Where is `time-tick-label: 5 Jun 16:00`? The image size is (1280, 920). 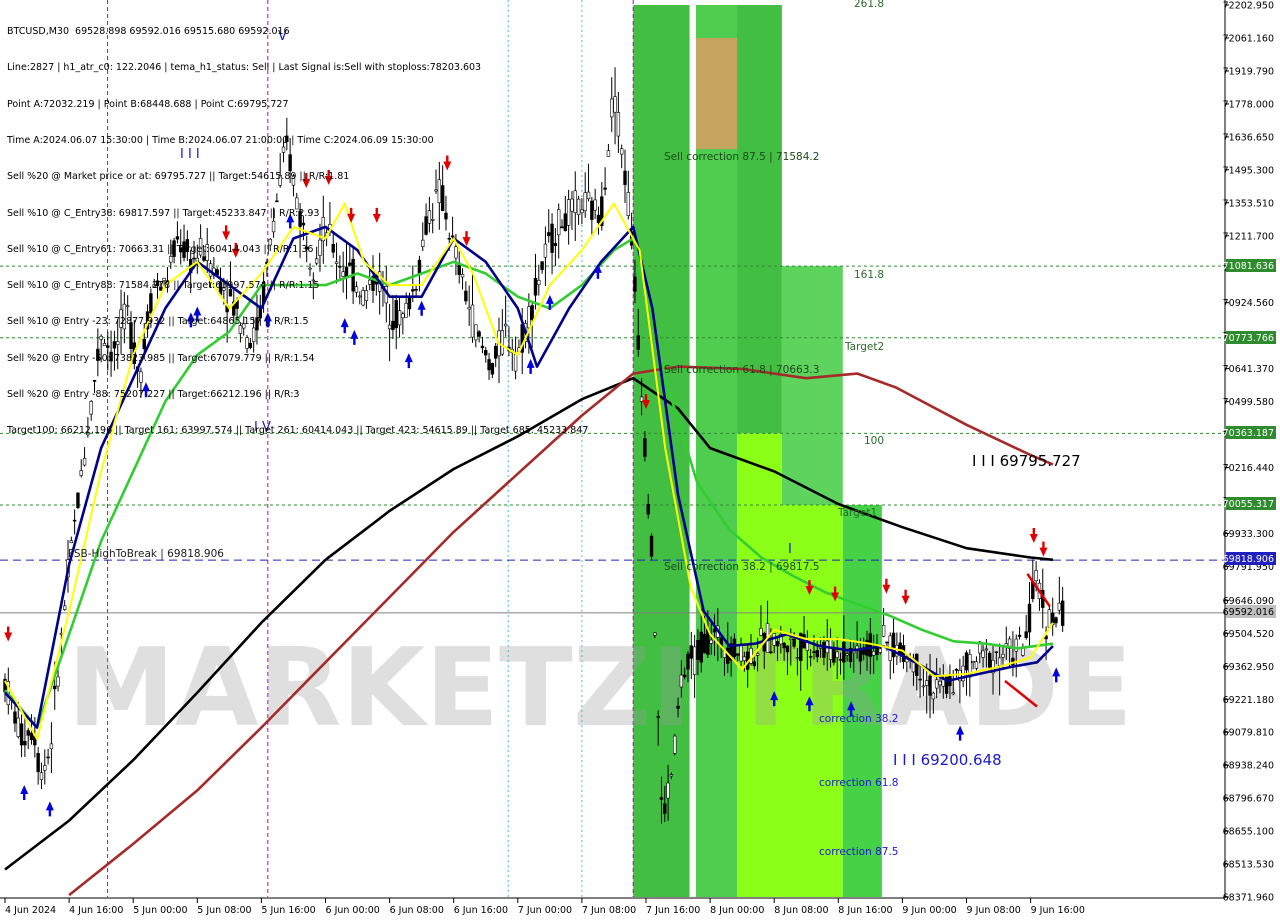 time-tick-label: 5 Jun 16:00 is located at coordinates (288, 910).